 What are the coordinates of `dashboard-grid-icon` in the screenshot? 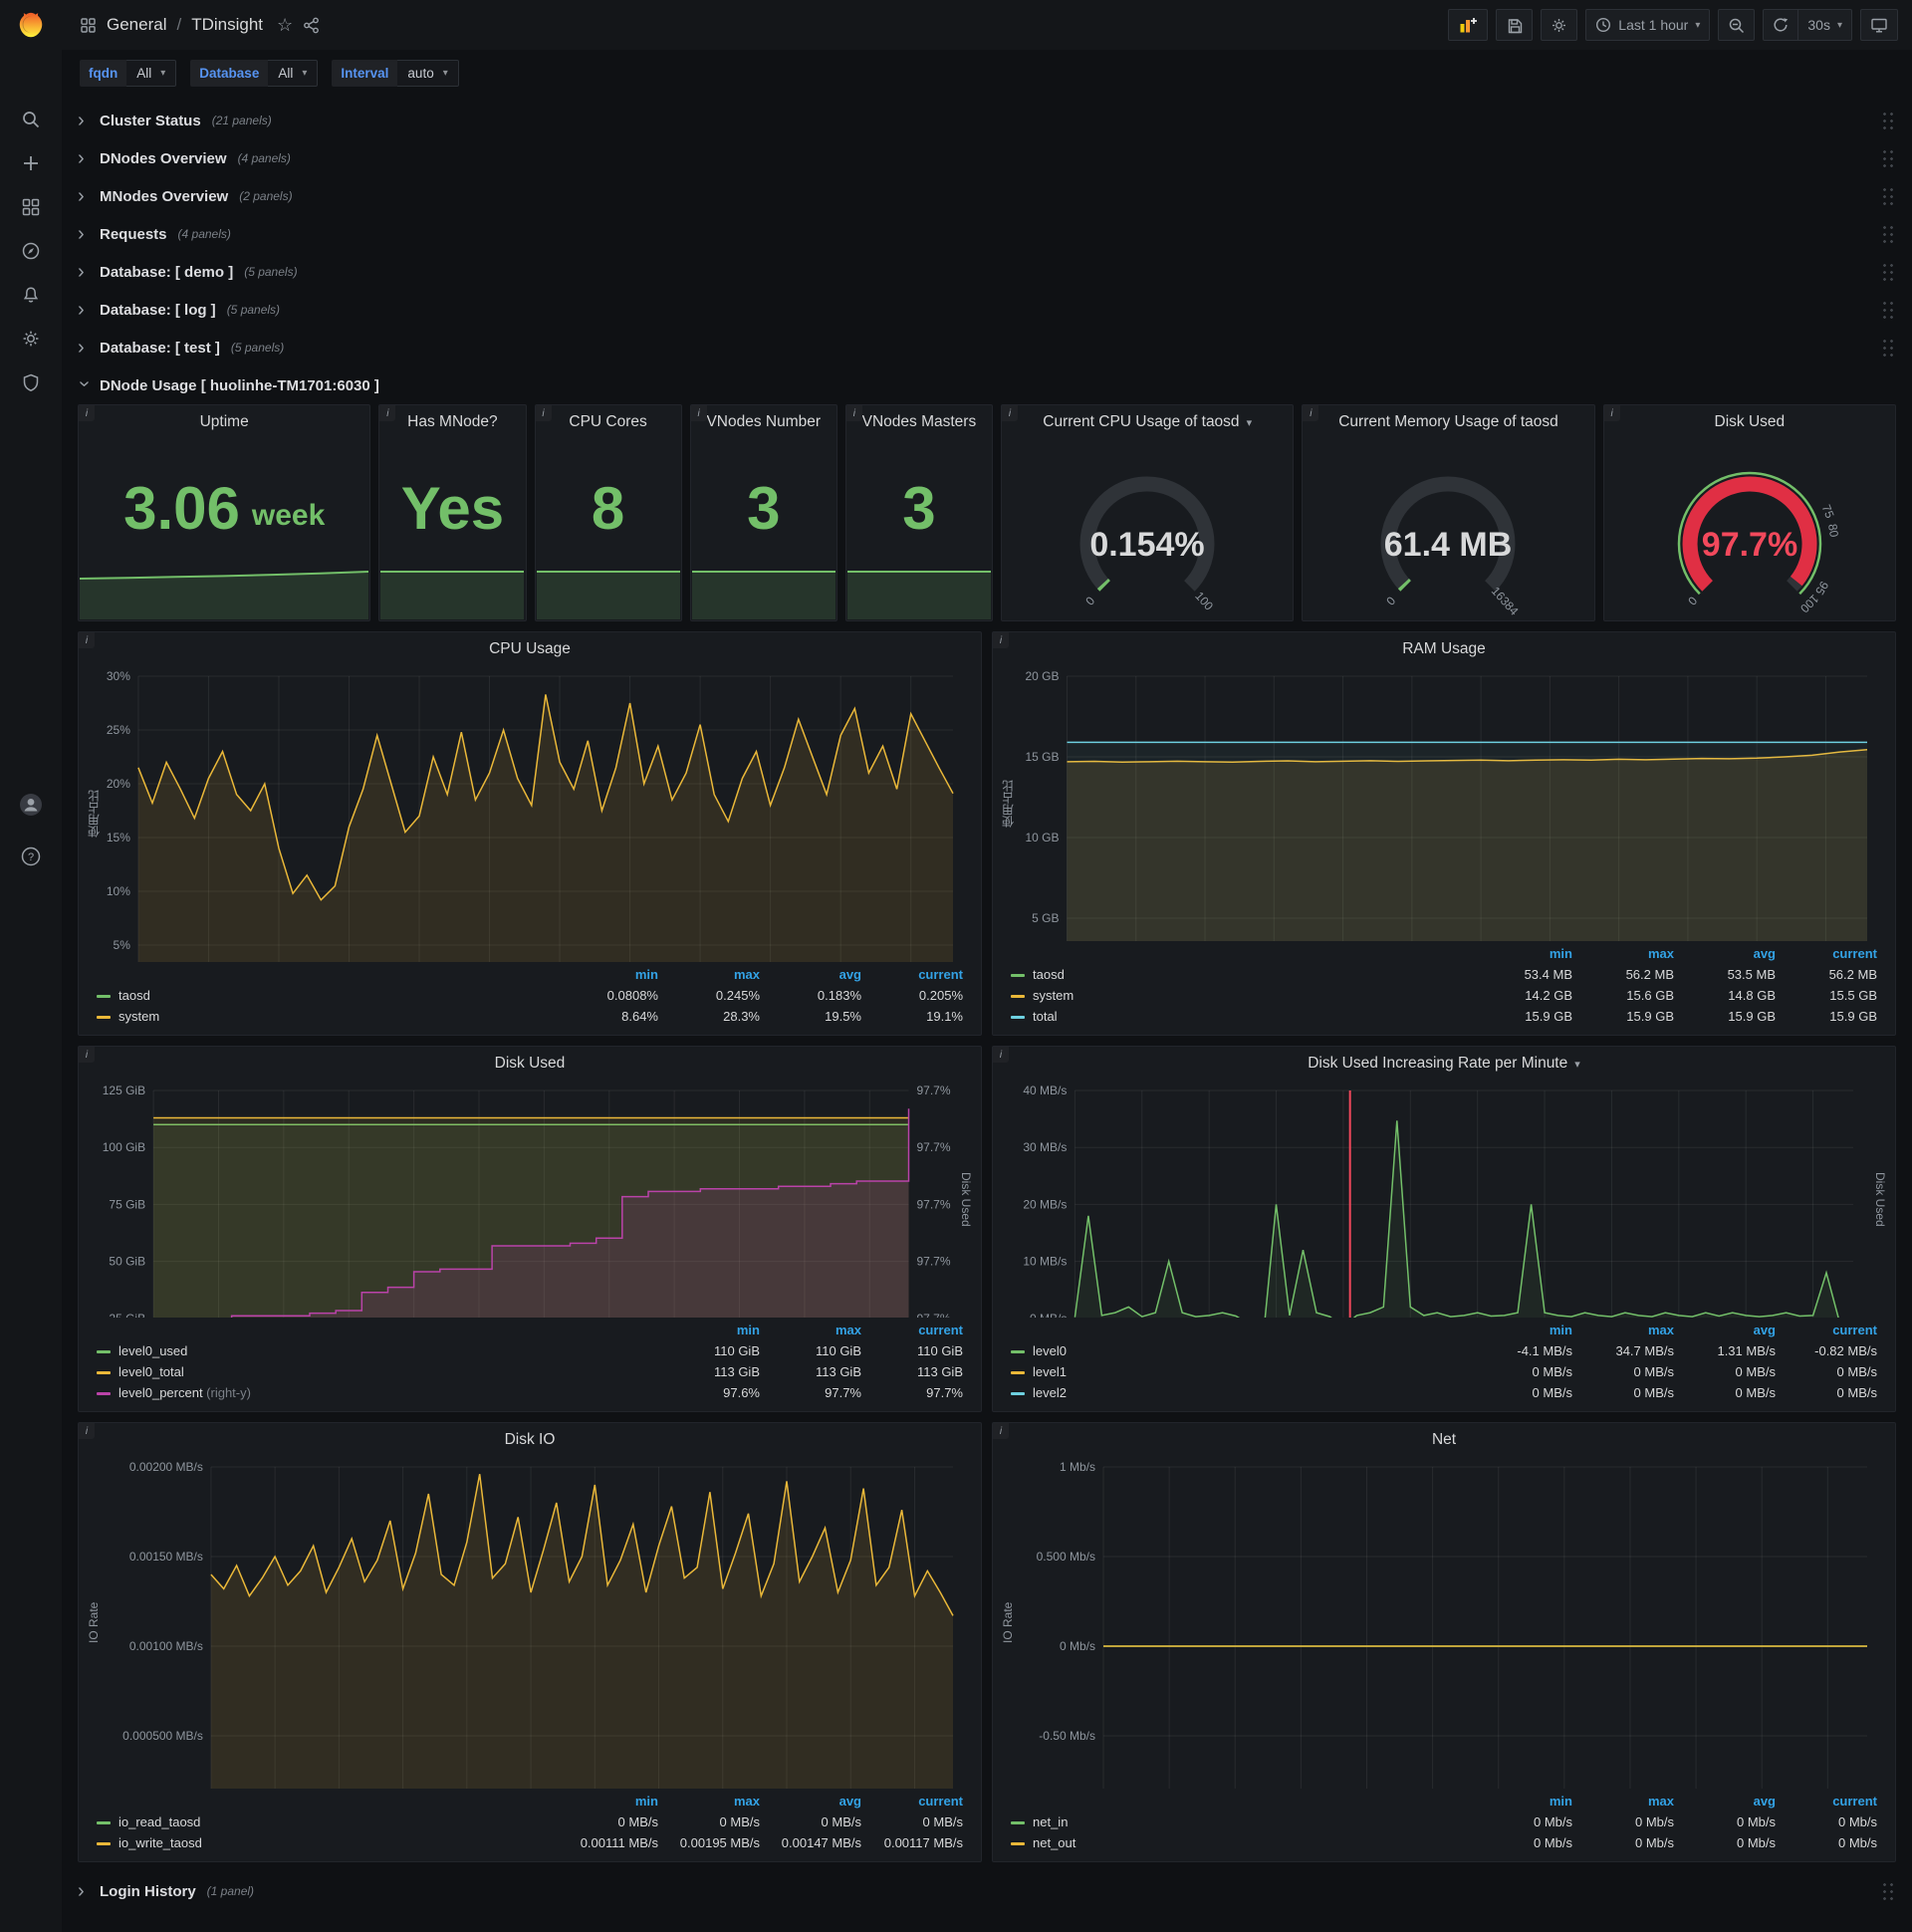 It's located at (88, 26).